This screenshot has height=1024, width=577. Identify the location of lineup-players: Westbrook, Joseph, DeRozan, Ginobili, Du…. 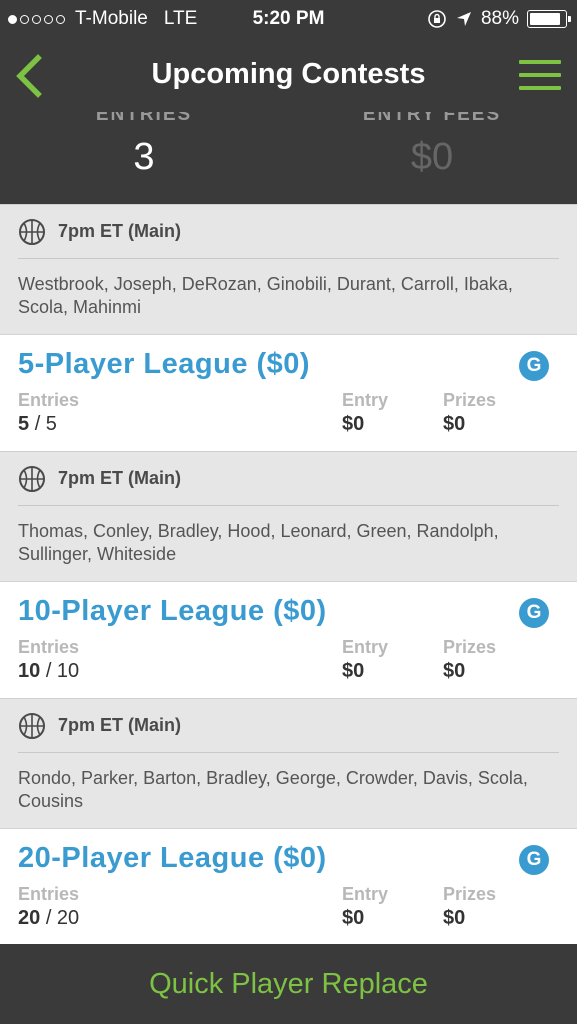
(265, 295).